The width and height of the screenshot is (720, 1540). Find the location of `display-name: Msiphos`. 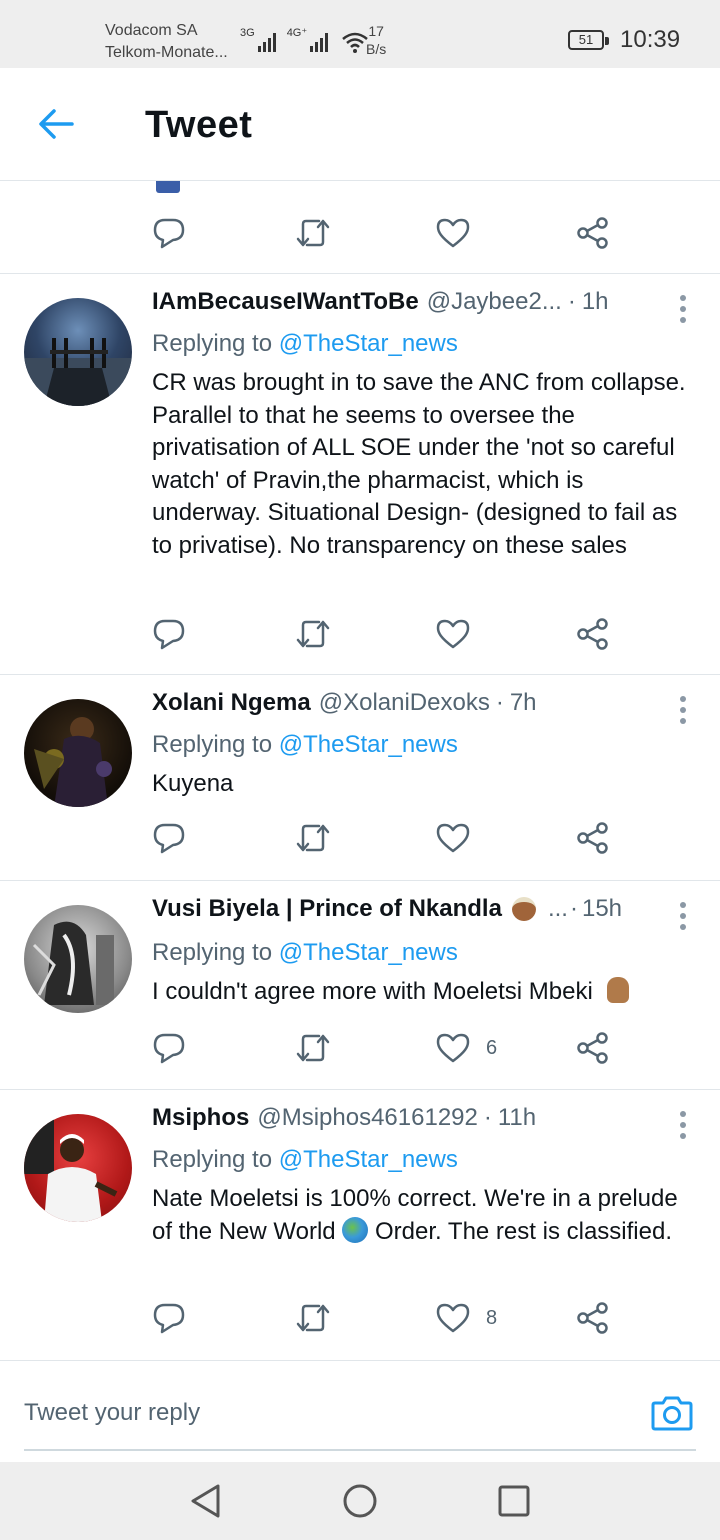

display-name: Msiphos is located at coordinates (200, 1118).